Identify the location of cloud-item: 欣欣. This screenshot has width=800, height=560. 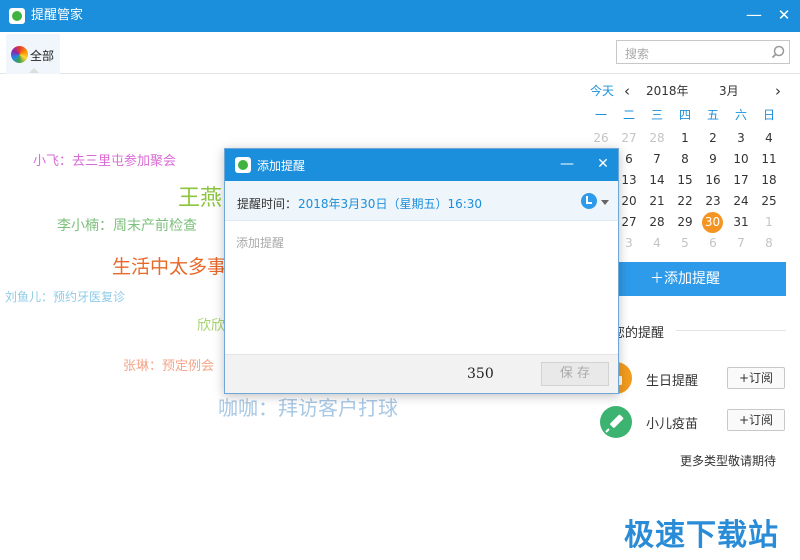
(211, 325).